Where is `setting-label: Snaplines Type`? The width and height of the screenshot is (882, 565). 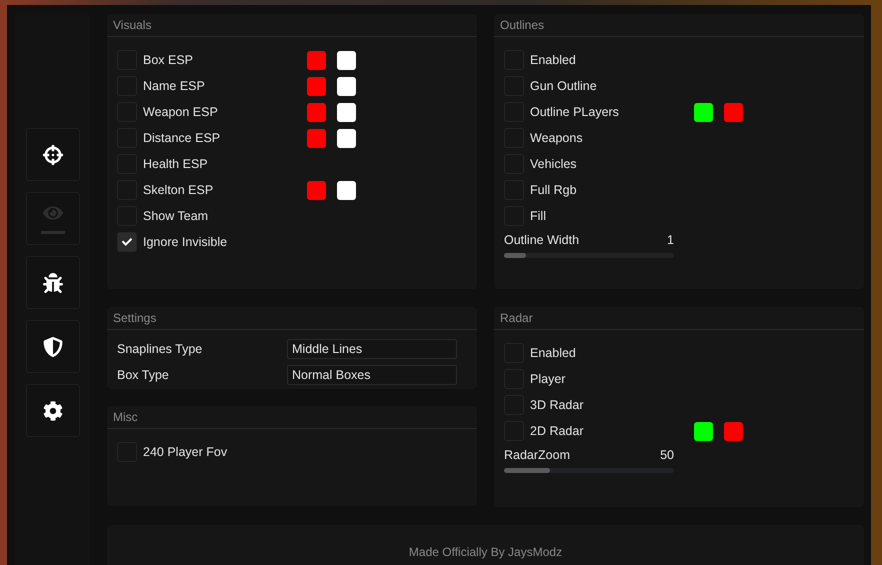
setting-label: Snaplines Type is located at coordinates (160, 349).